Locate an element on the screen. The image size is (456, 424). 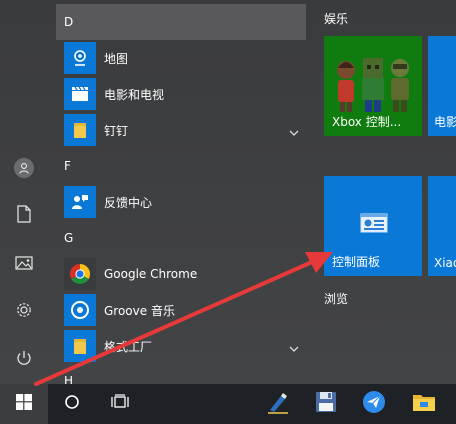
windows-logo-icon is located at coordinates (24, 404).